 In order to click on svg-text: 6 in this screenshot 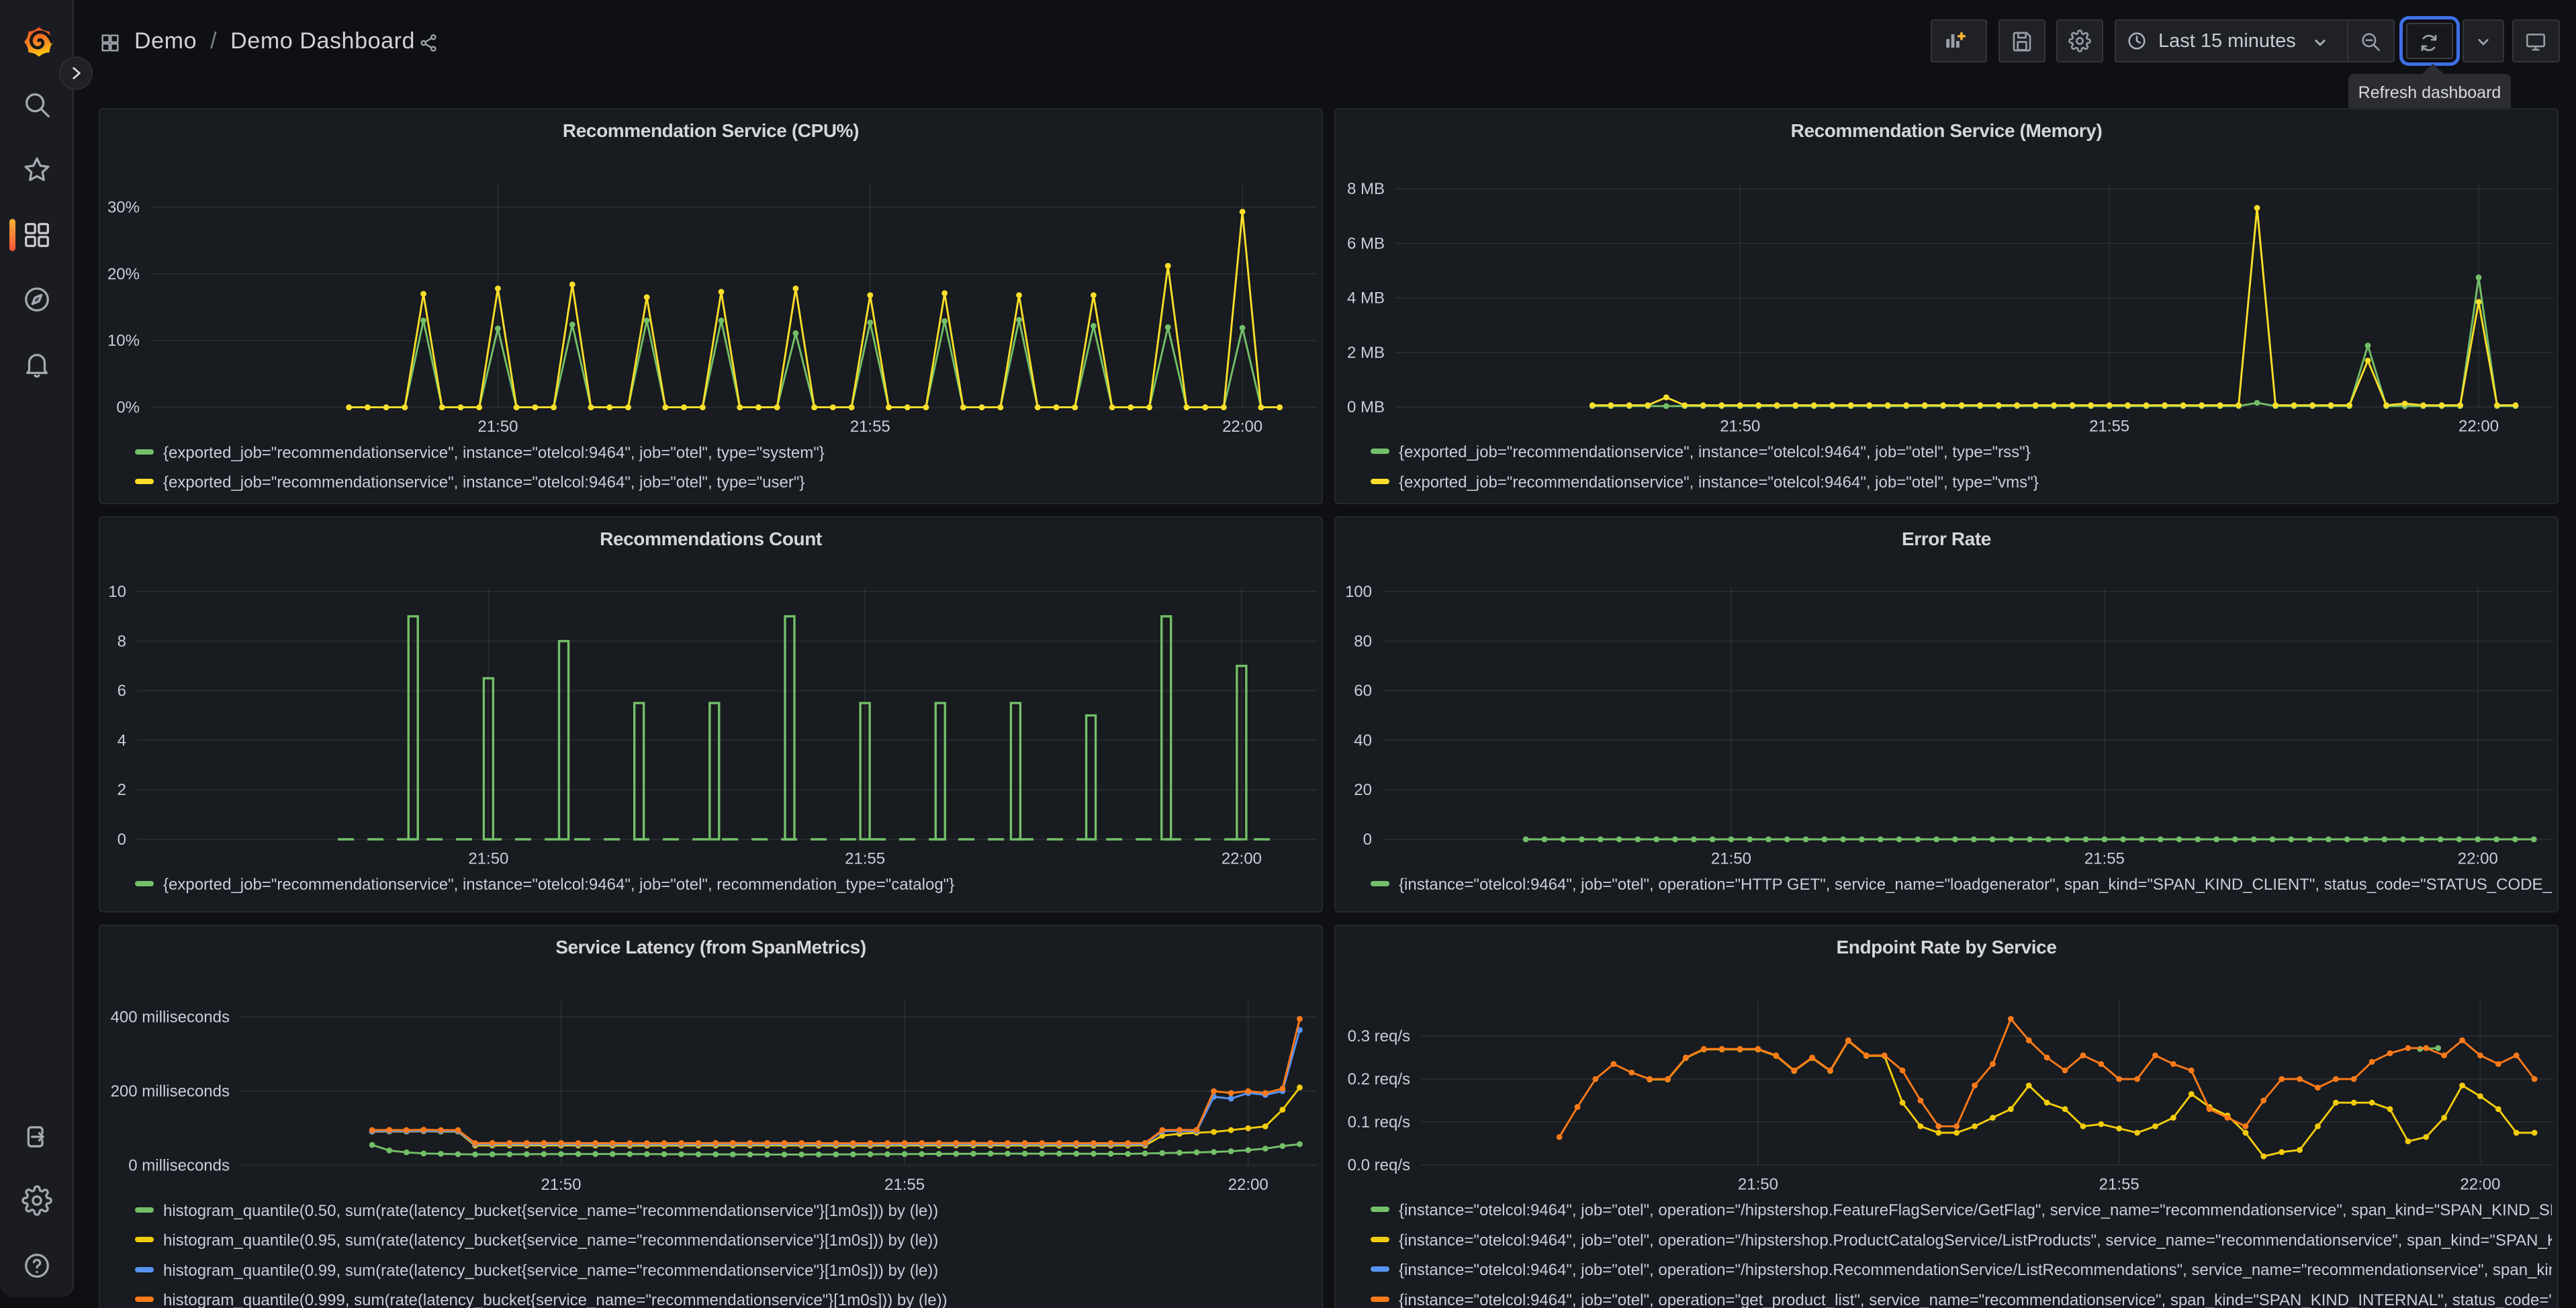, I will do `click(122, 691)`.